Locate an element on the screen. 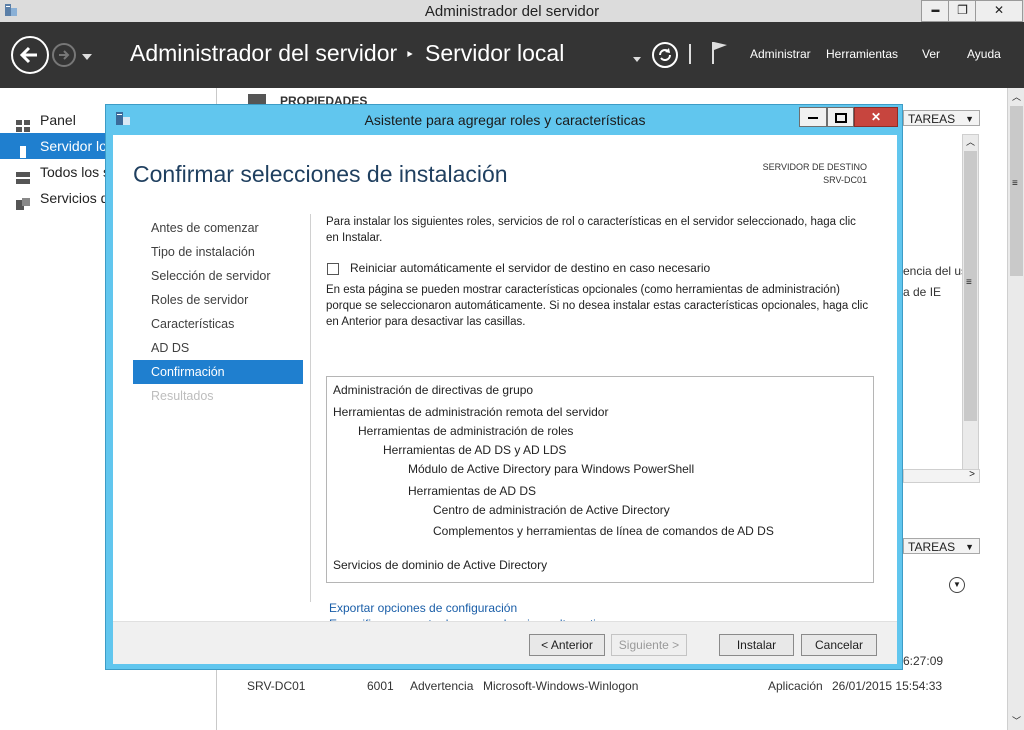 The image size is (1024, 730). expand-circle-icon: ▼ is located at coordinates (957, 585).